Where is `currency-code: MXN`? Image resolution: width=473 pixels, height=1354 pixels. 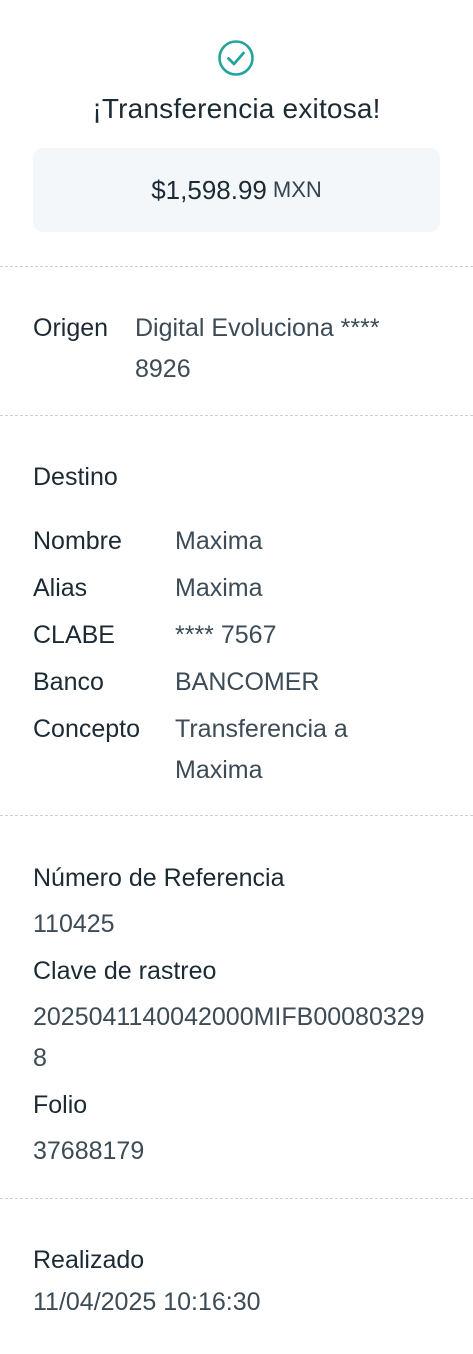 currency-code: MXN is located at coordinates (297, 189).